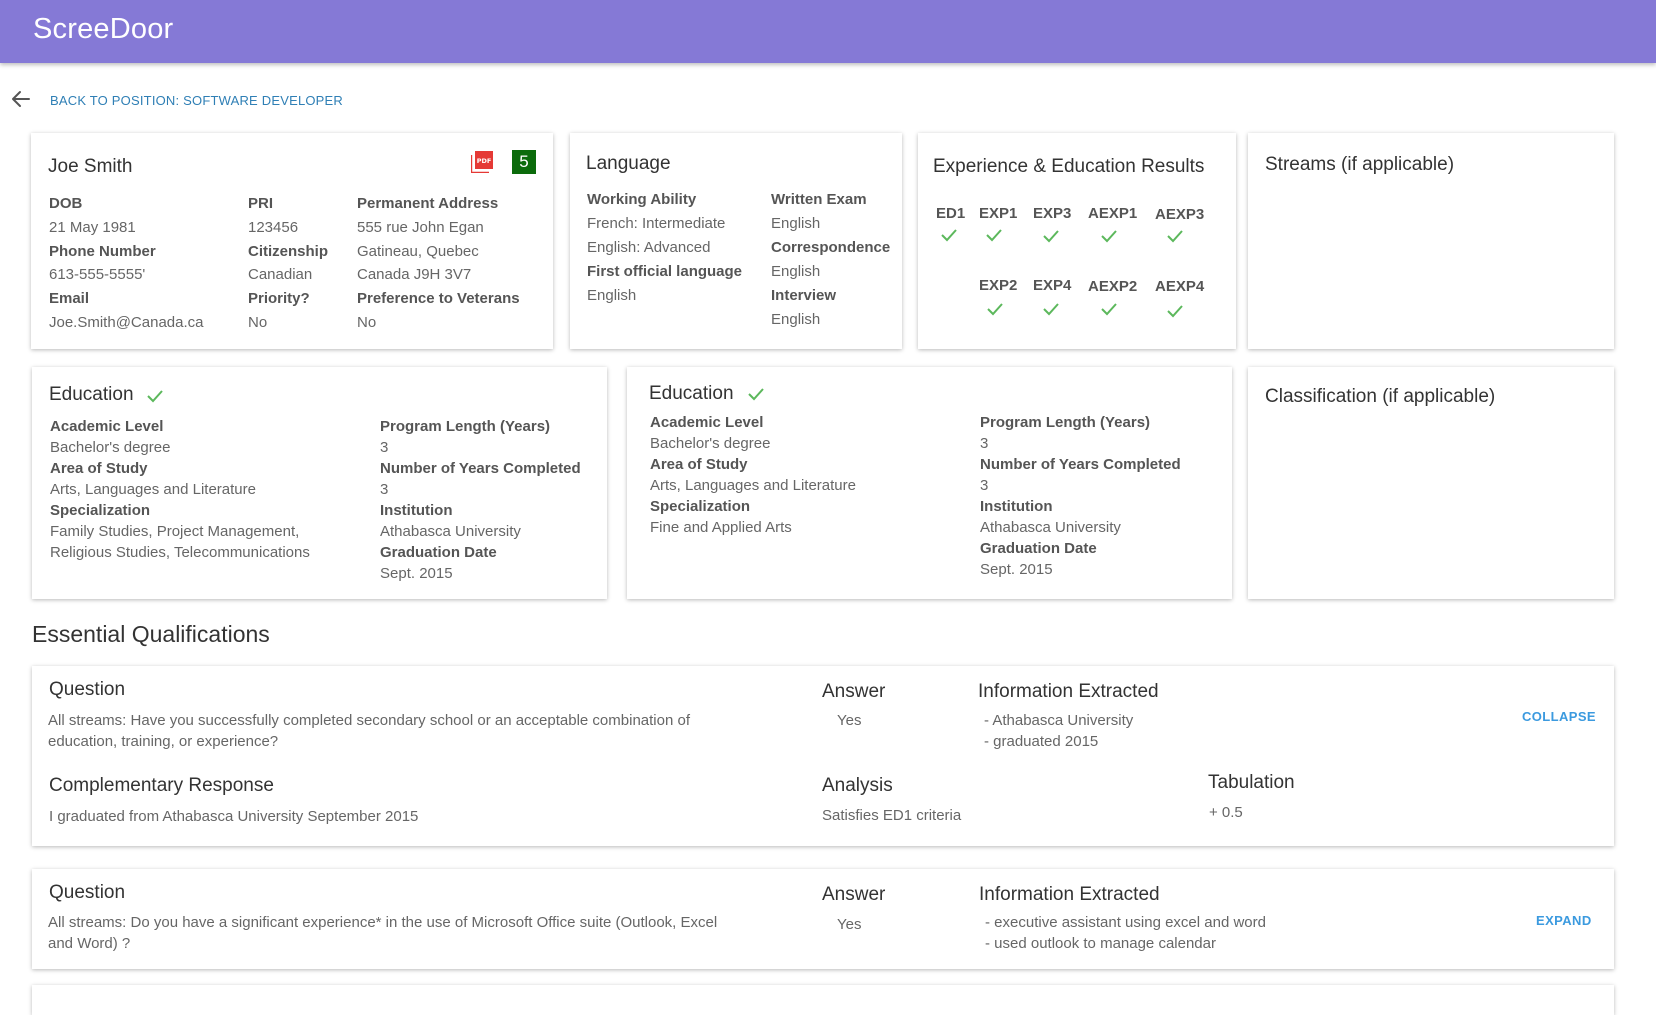 This screenshot has height=1015, width=1656. I want to click on result-code: EXP2, so click(998, 285).